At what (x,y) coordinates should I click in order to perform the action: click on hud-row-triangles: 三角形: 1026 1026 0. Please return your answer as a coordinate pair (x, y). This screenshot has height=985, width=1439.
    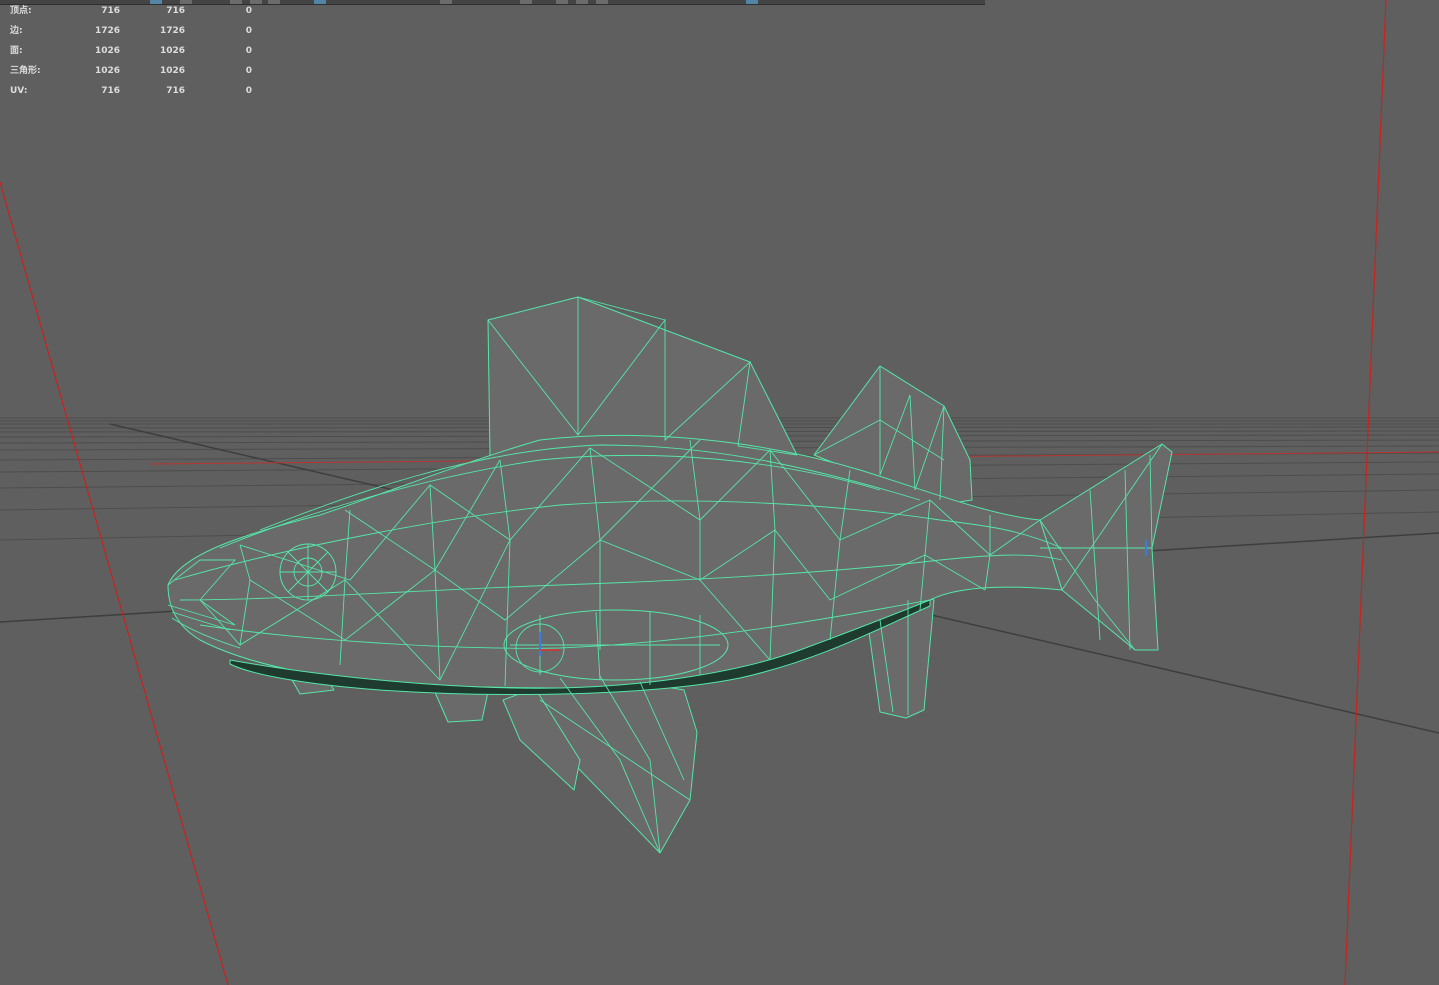
    Looking at the image, I should click on (135, 74).